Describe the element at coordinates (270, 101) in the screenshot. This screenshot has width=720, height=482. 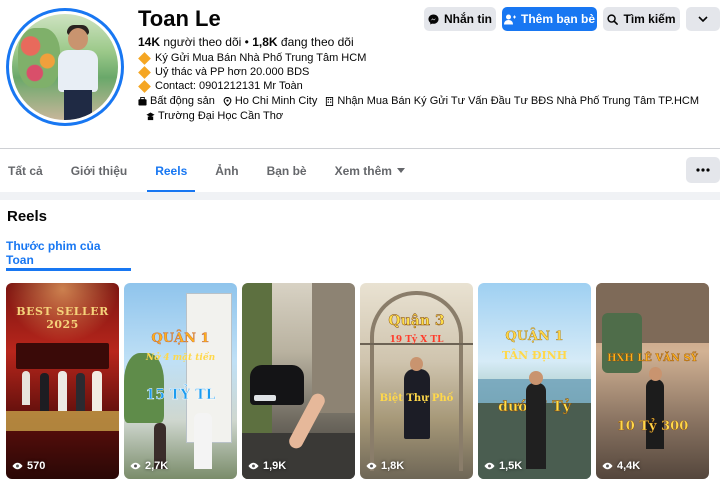
I see `location-item: Ho Chi Minh City` at that location.